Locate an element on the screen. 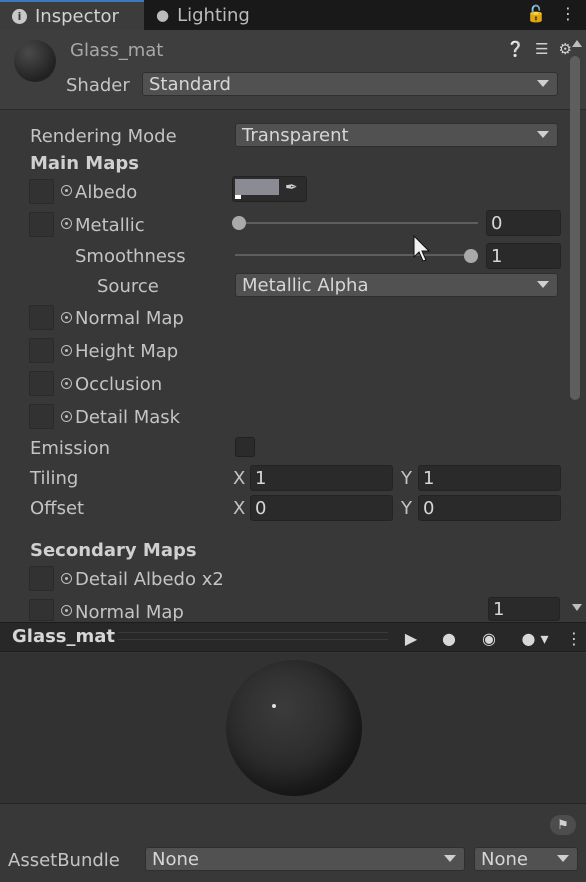  tab-inspector-label: Inspector is located at coordinates (77, 16).